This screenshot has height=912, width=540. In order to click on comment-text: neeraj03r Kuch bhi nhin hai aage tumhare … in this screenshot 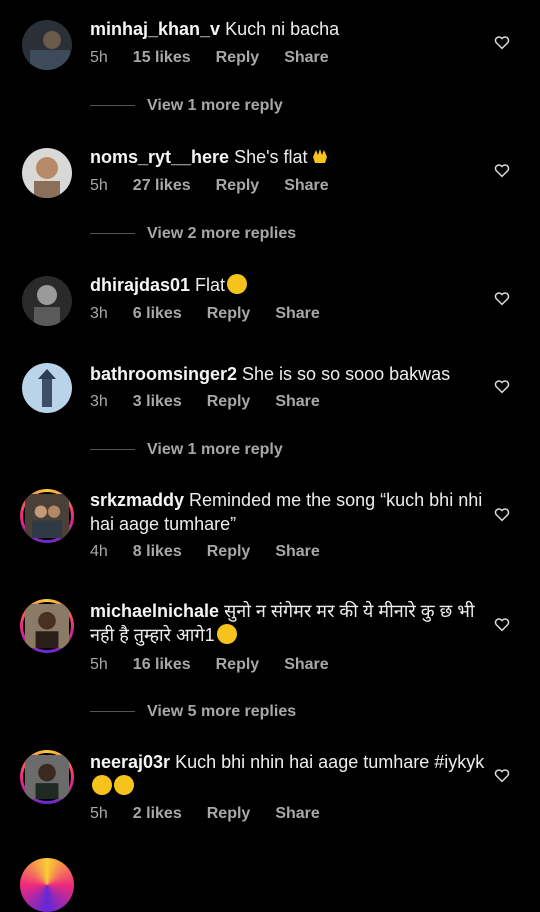, I will do `click(290, 774)`.